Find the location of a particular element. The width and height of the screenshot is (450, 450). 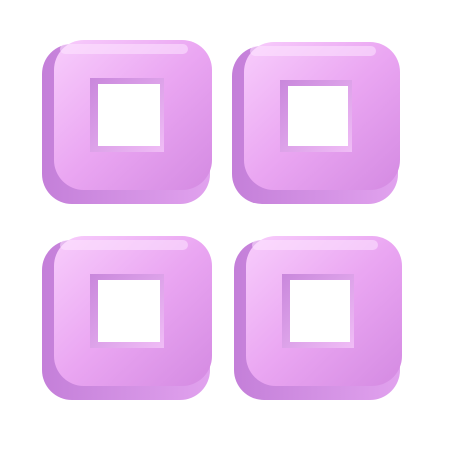

grid-tile-top-left is located at coordinates (127, 122).